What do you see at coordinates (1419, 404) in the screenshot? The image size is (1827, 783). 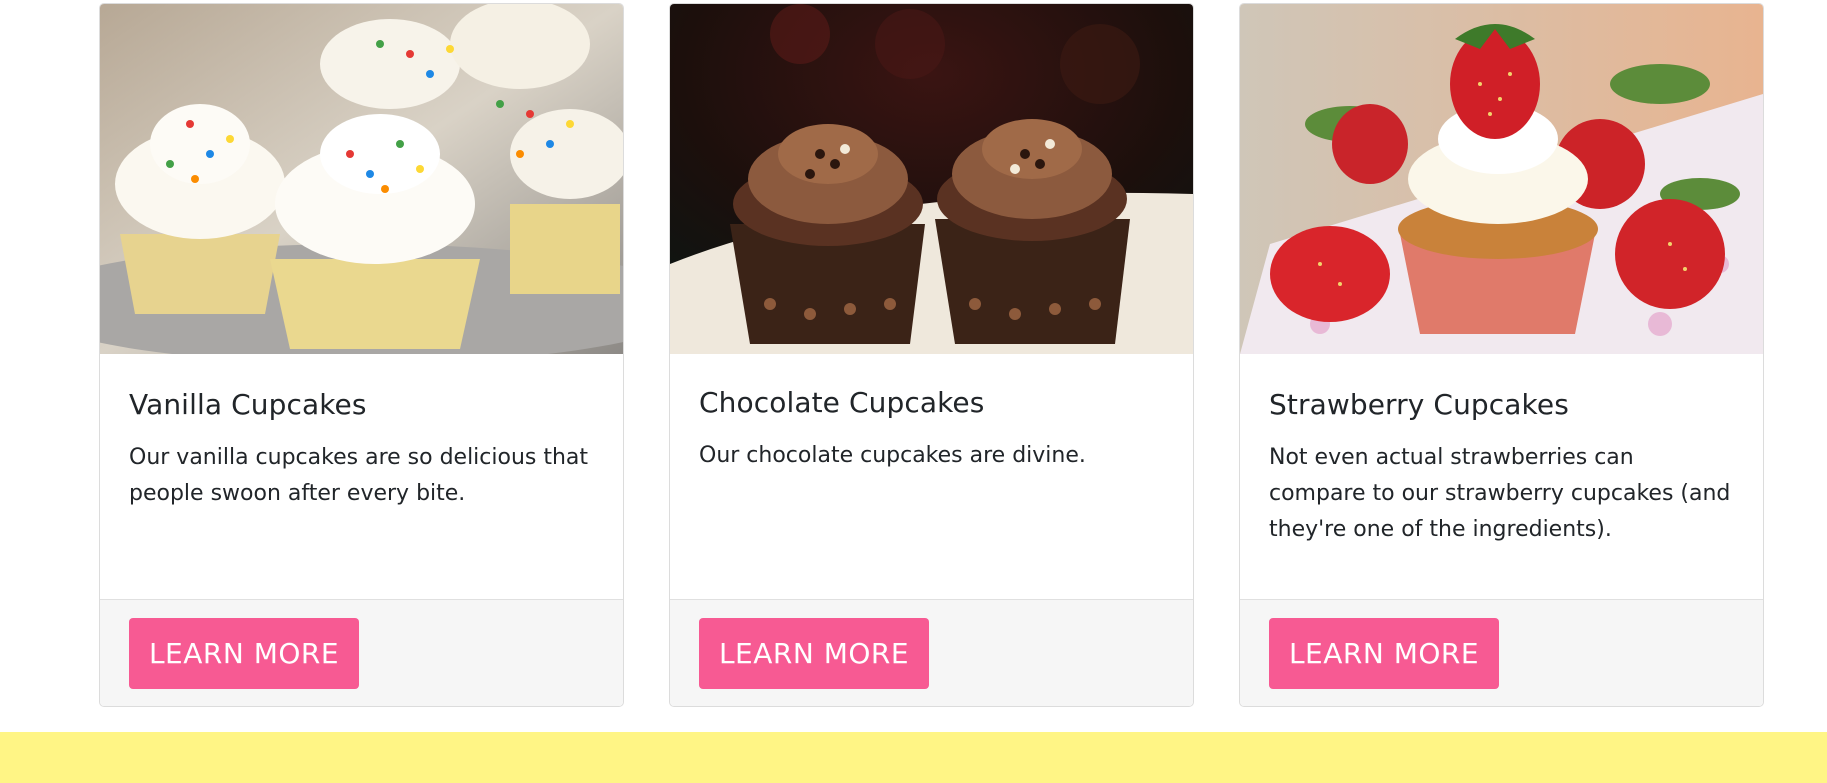 I see `card-title: Strawberry Cupcakes` at bounding box center [1419, 404].